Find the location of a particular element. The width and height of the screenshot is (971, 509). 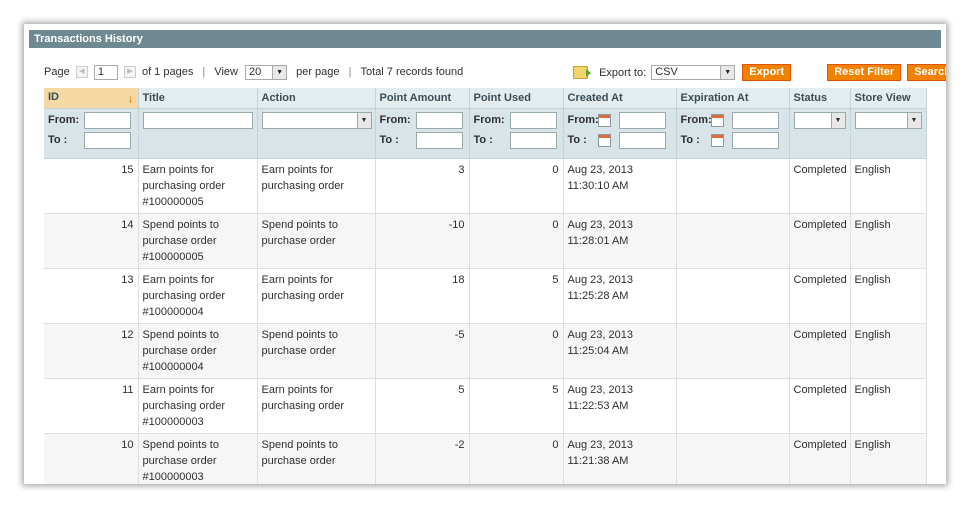

column-header-store-view: Store View is located at coordinates (888, 98).